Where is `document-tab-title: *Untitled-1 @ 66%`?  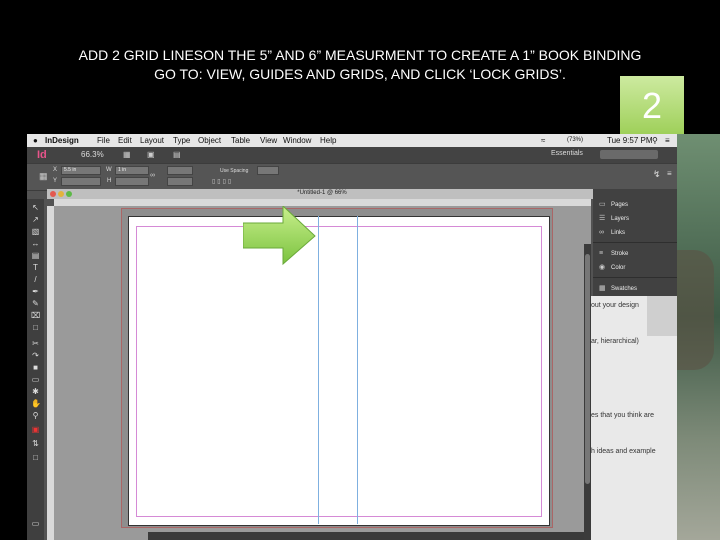
document-tab-title: *Untitled-1 @ 66% is located at coordinates (322, 193).